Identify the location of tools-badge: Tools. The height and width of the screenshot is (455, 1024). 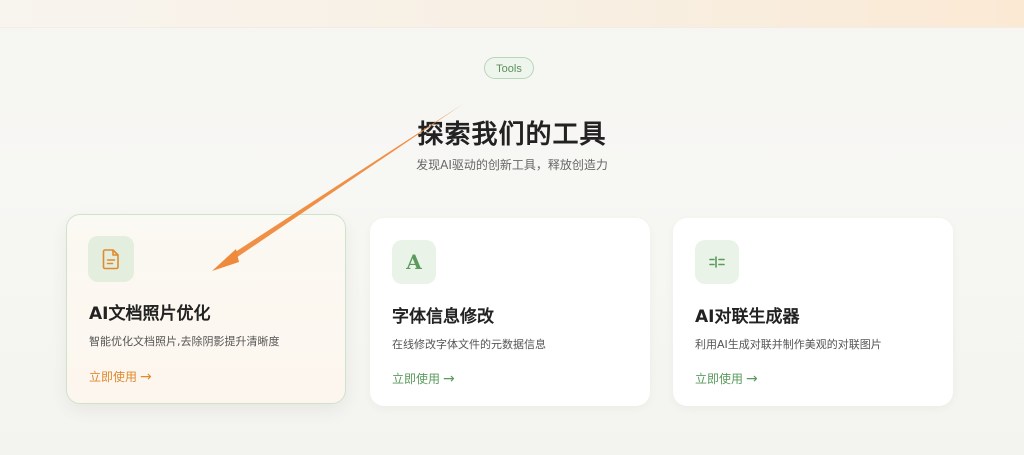
(509, 68).